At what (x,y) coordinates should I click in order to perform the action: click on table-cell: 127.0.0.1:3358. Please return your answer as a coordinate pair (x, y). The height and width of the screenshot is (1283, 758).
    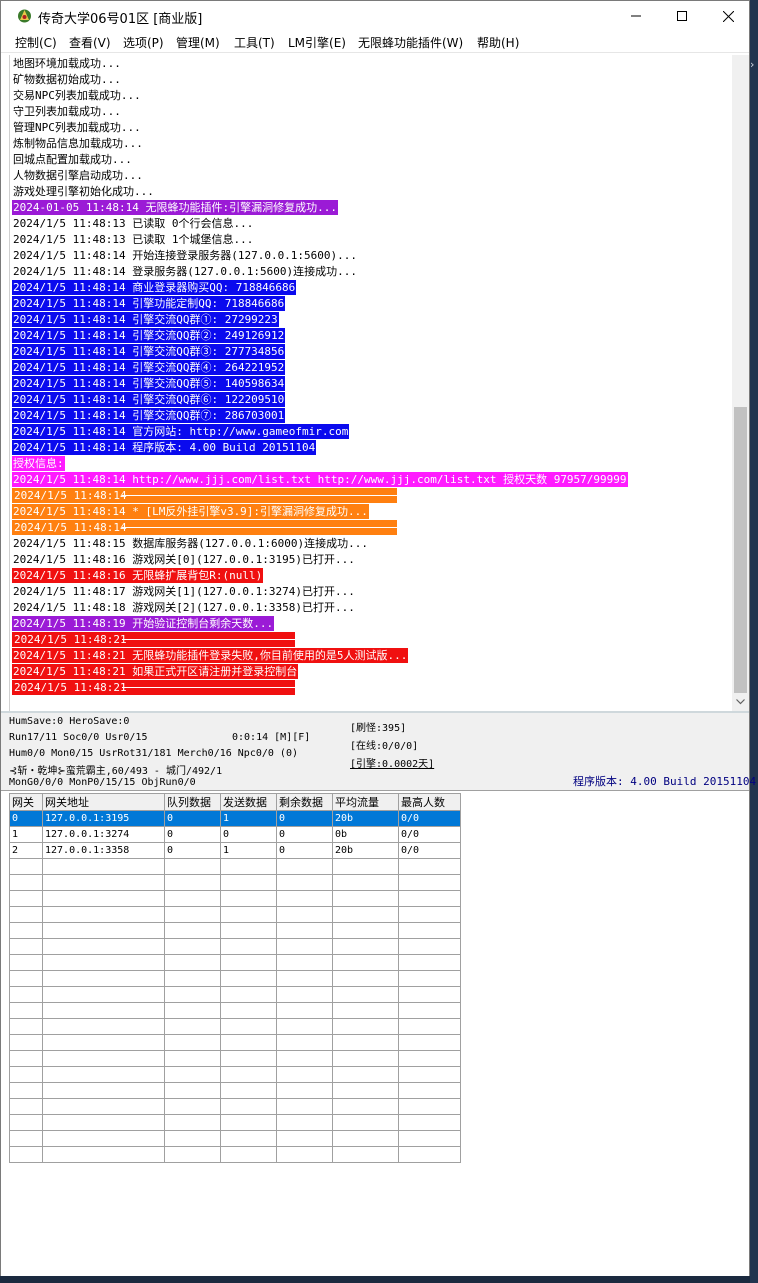
    Looking at the image, I should click on (103, 850).